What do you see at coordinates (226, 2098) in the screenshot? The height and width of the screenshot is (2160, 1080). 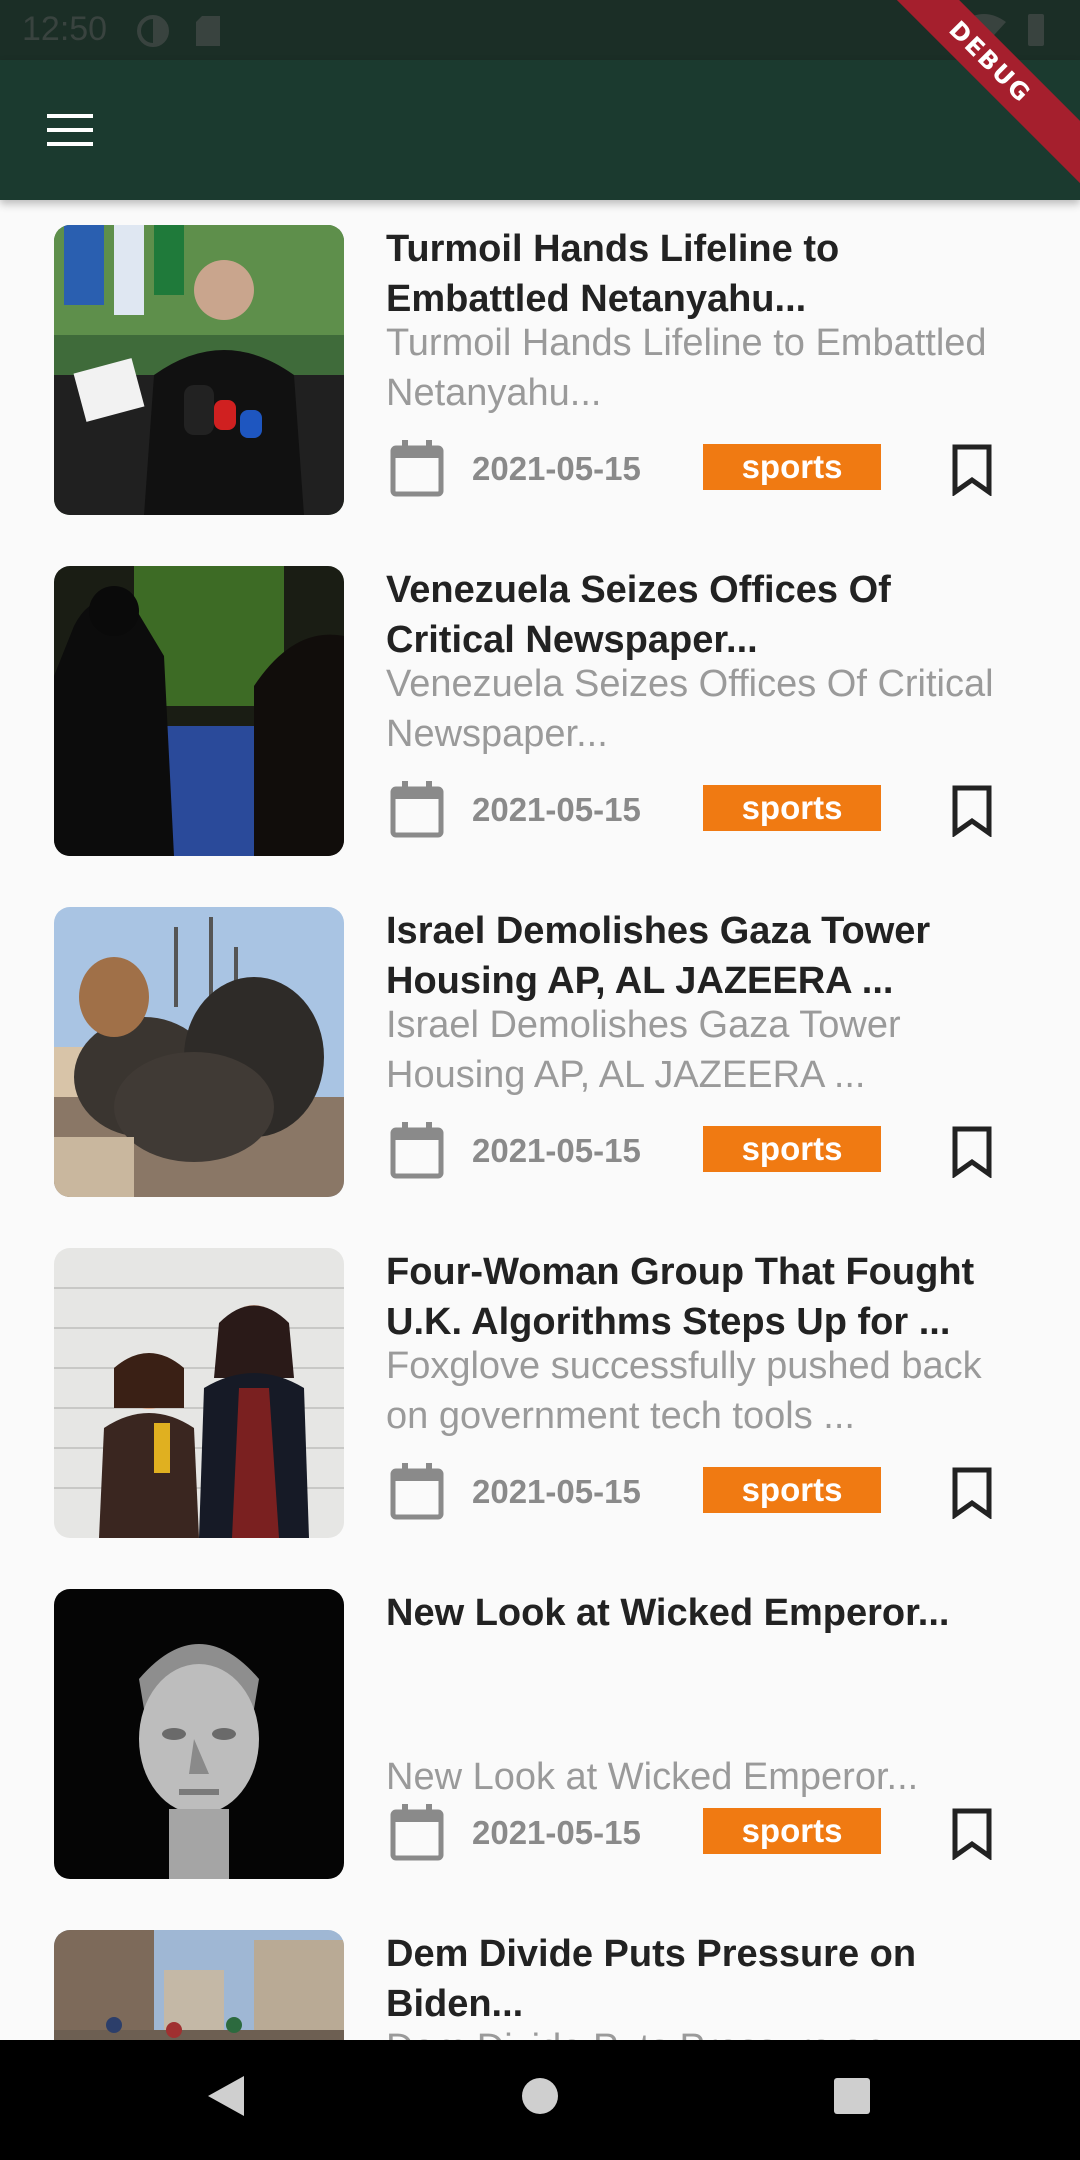 I see `back-triangle-icon` at bounding box center [226, 2098].